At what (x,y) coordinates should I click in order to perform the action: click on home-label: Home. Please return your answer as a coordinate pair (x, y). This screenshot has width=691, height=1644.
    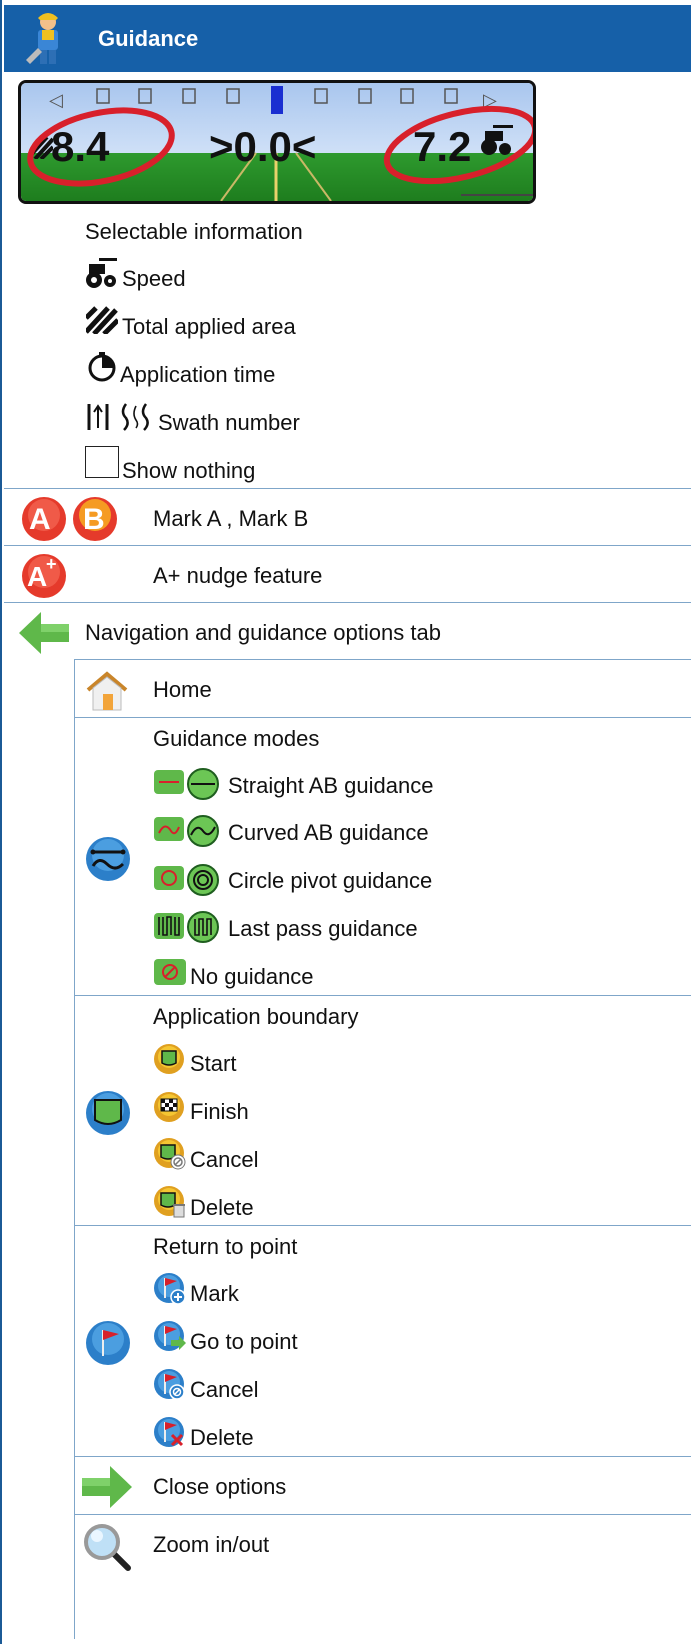
    Looking at the image, I should click on (182, 689).